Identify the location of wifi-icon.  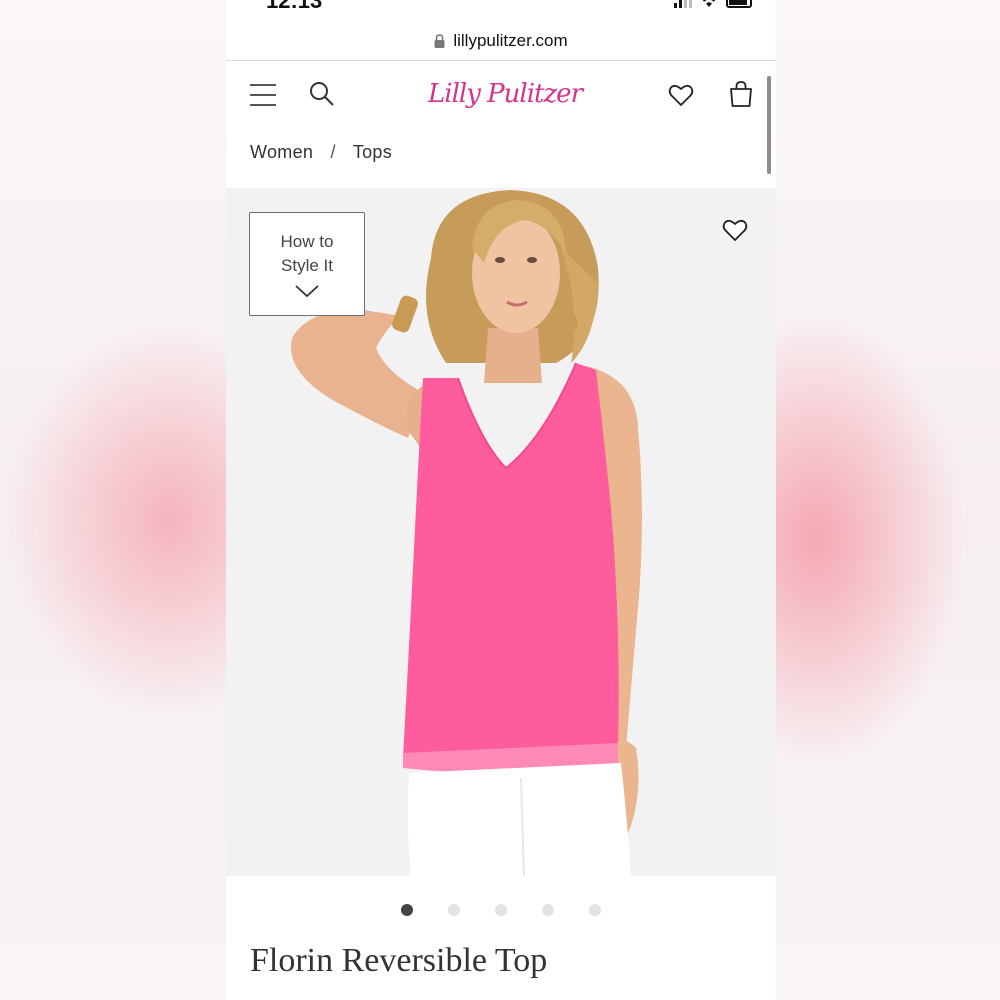
(709, 3).